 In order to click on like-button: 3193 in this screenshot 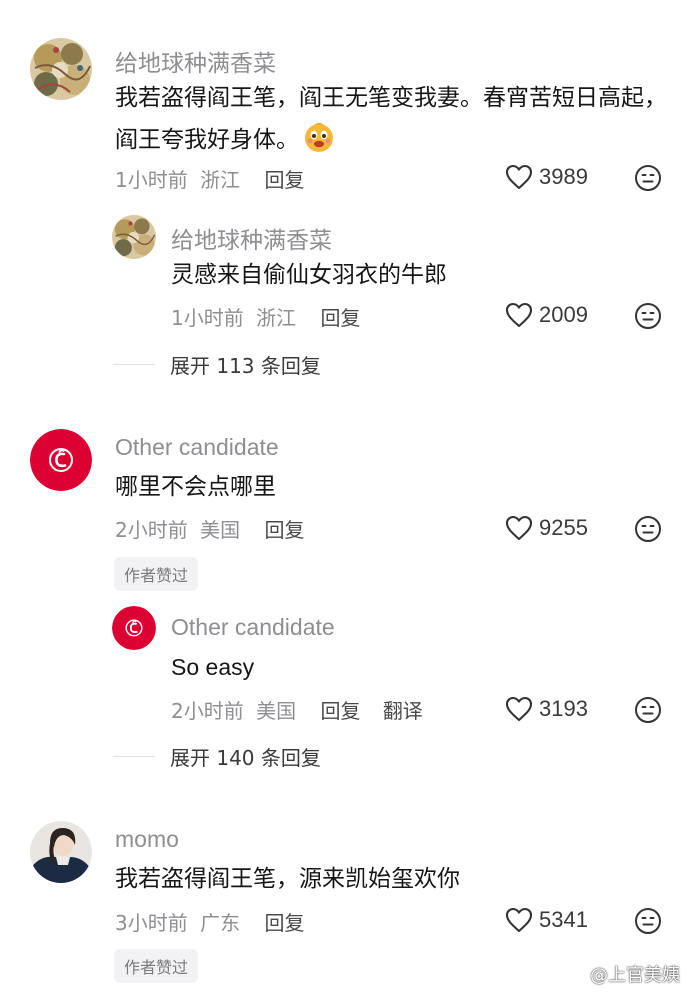, I will do `click(546, 709)`.